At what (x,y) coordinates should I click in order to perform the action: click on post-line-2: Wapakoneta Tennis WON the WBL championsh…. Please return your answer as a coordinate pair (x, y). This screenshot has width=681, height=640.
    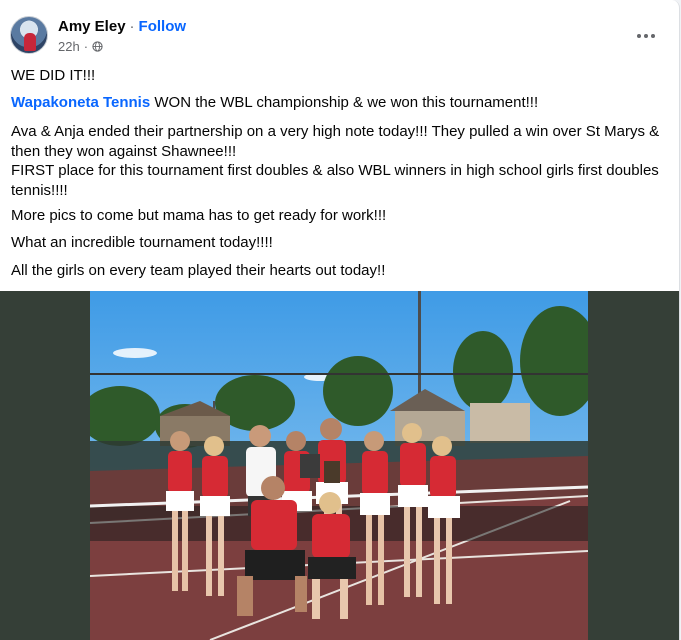
    Looking at the image, I should click on (274, 103).